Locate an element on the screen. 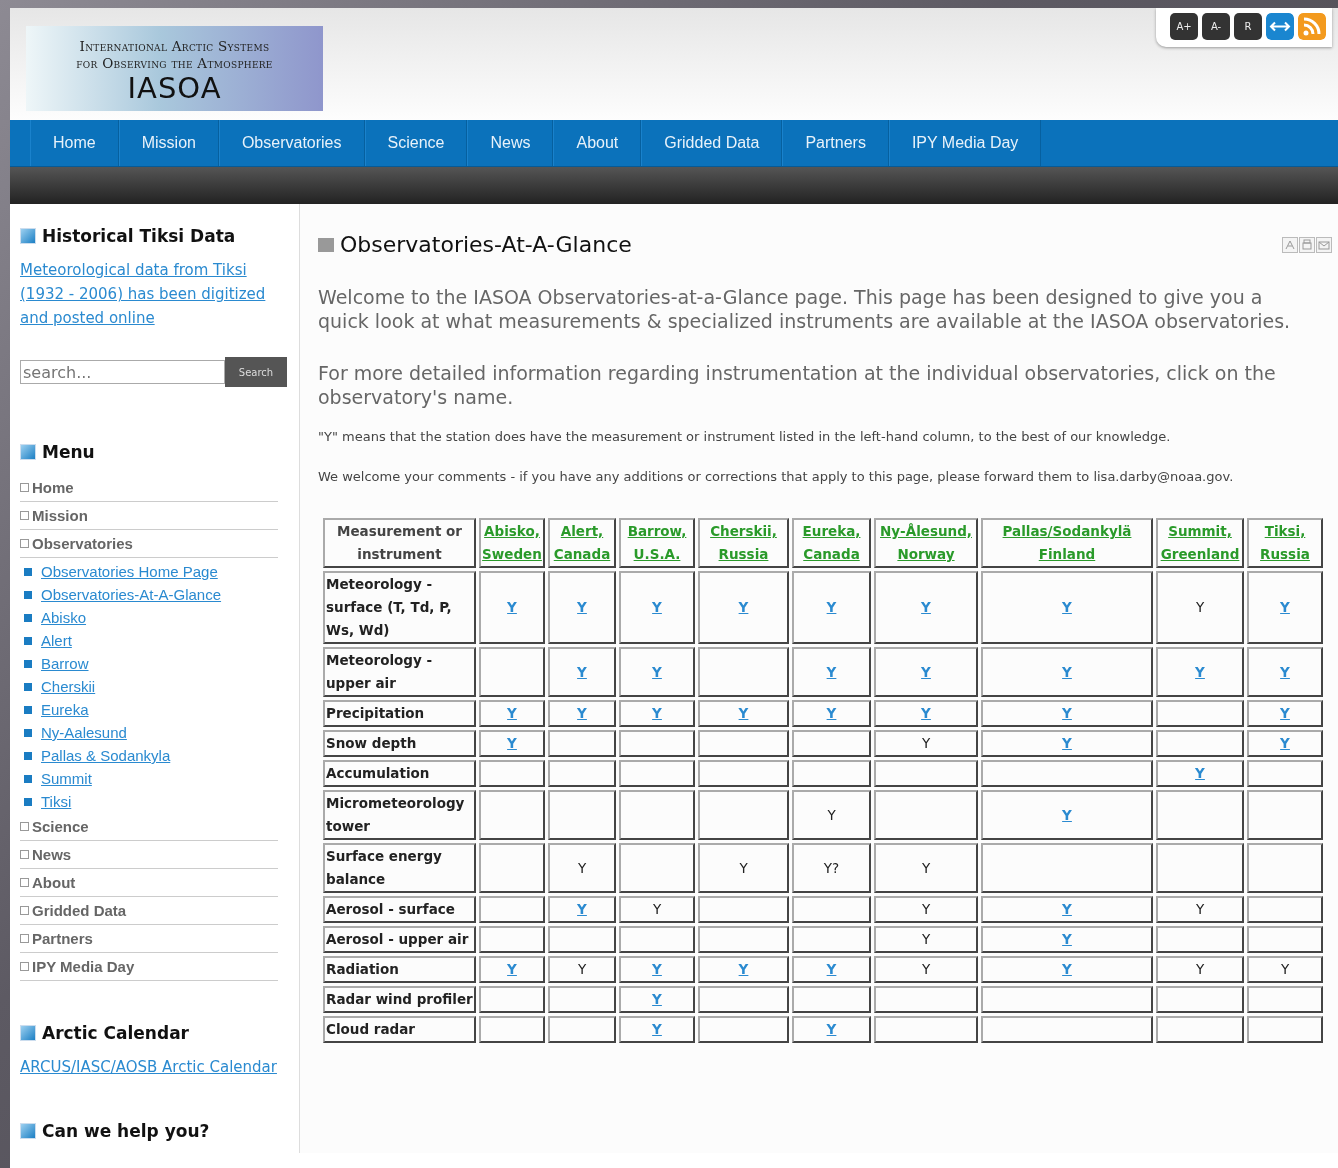  submenu-link: Cherskii is located at coordinates (68, 686).